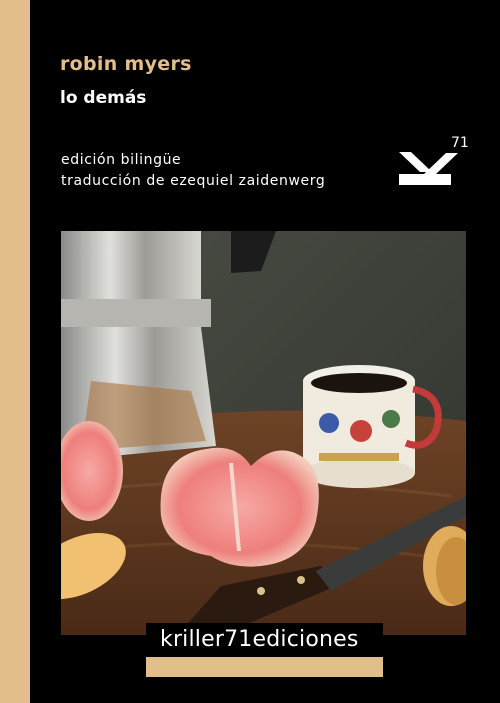 The height and width of the screenshot is (703, 500). What do you see at coordinates (103, 98) in the screenshot?
I see `book-title: lo demás` at bounding box center [103, 98].